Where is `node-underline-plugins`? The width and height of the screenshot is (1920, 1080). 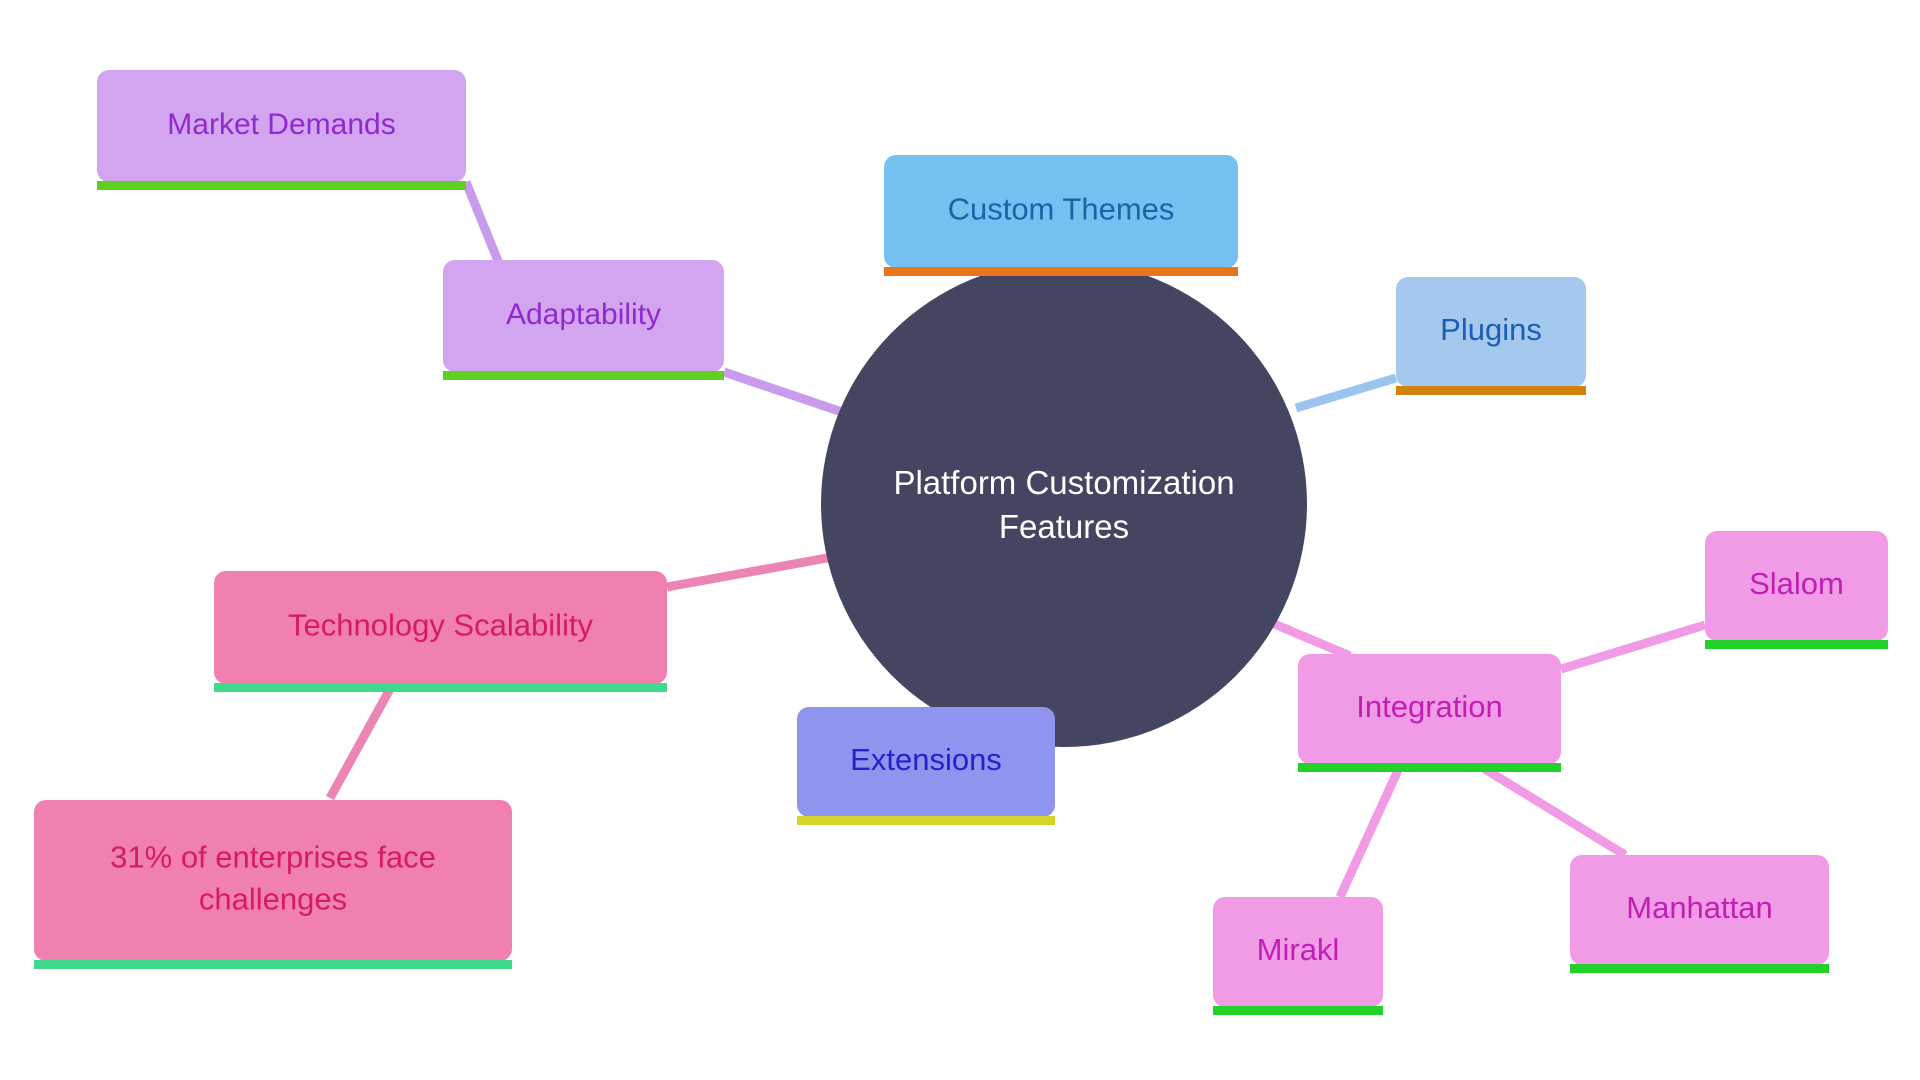 node-underline-plugins is located at coordinates (1491, 390).